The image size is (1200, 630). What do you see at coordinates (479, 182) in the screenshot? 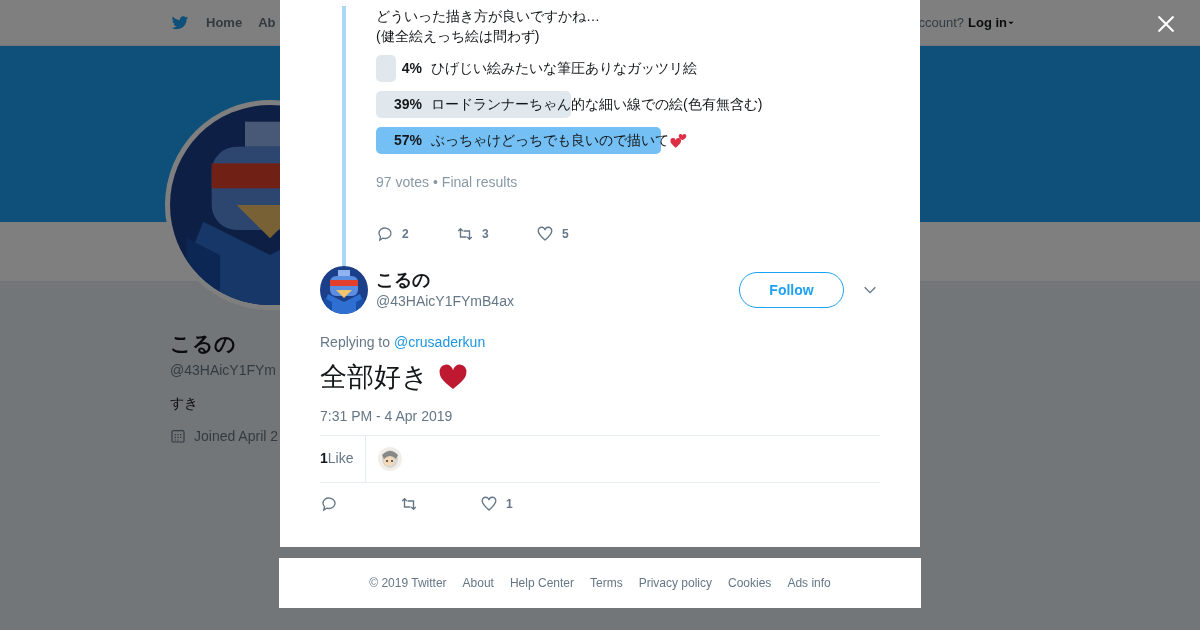
I see `poll-status: Final results` at bounding box center [479, 182].